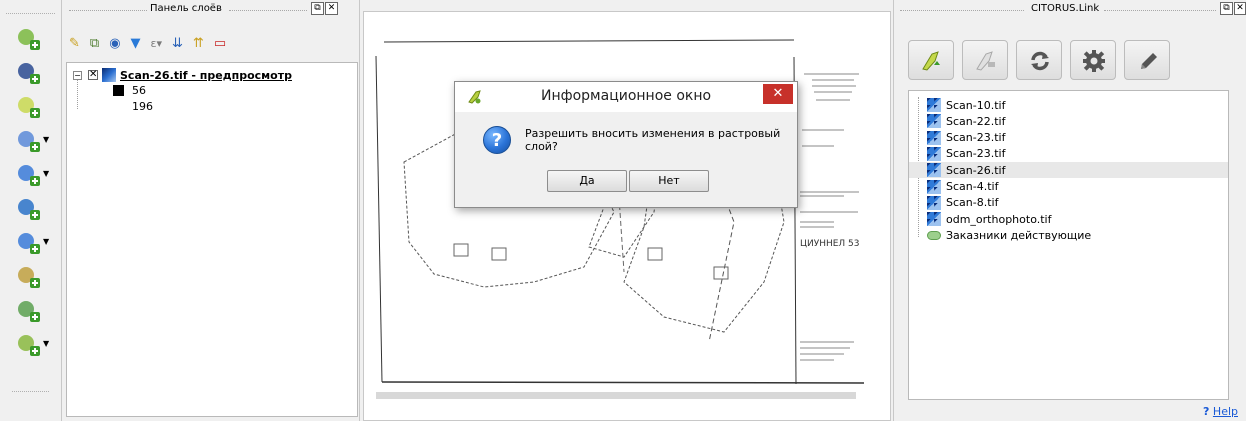  Describe the element at coordinates (27, 241) in the screenshot. I see `add-wfs-layer-icon` at that location.